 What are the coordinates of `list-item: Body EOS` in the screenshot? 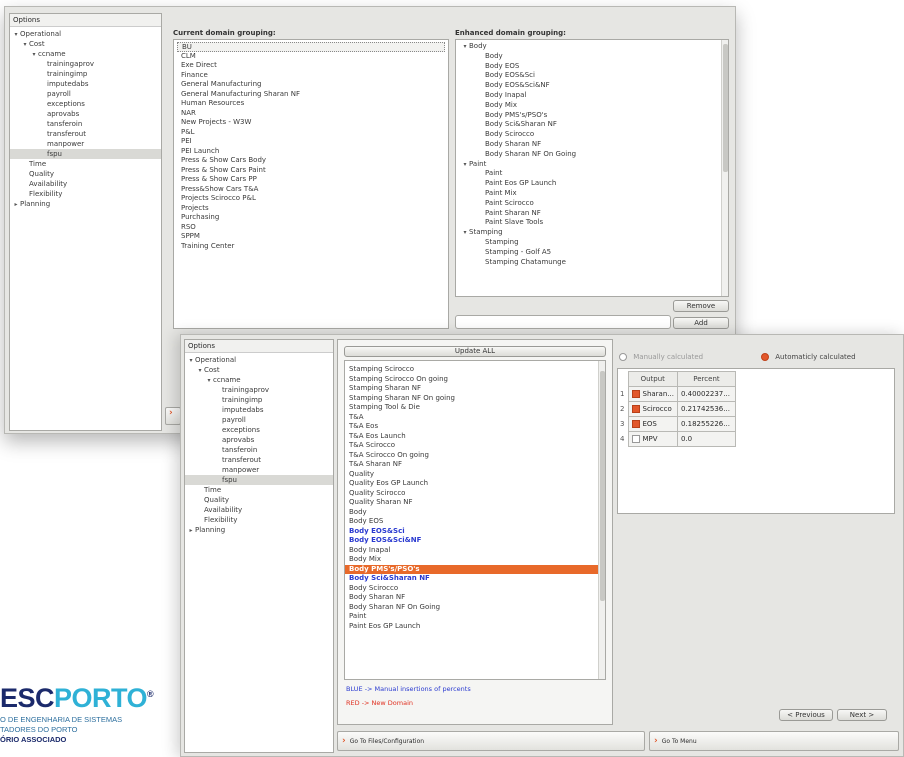 It's located at (475, 522).